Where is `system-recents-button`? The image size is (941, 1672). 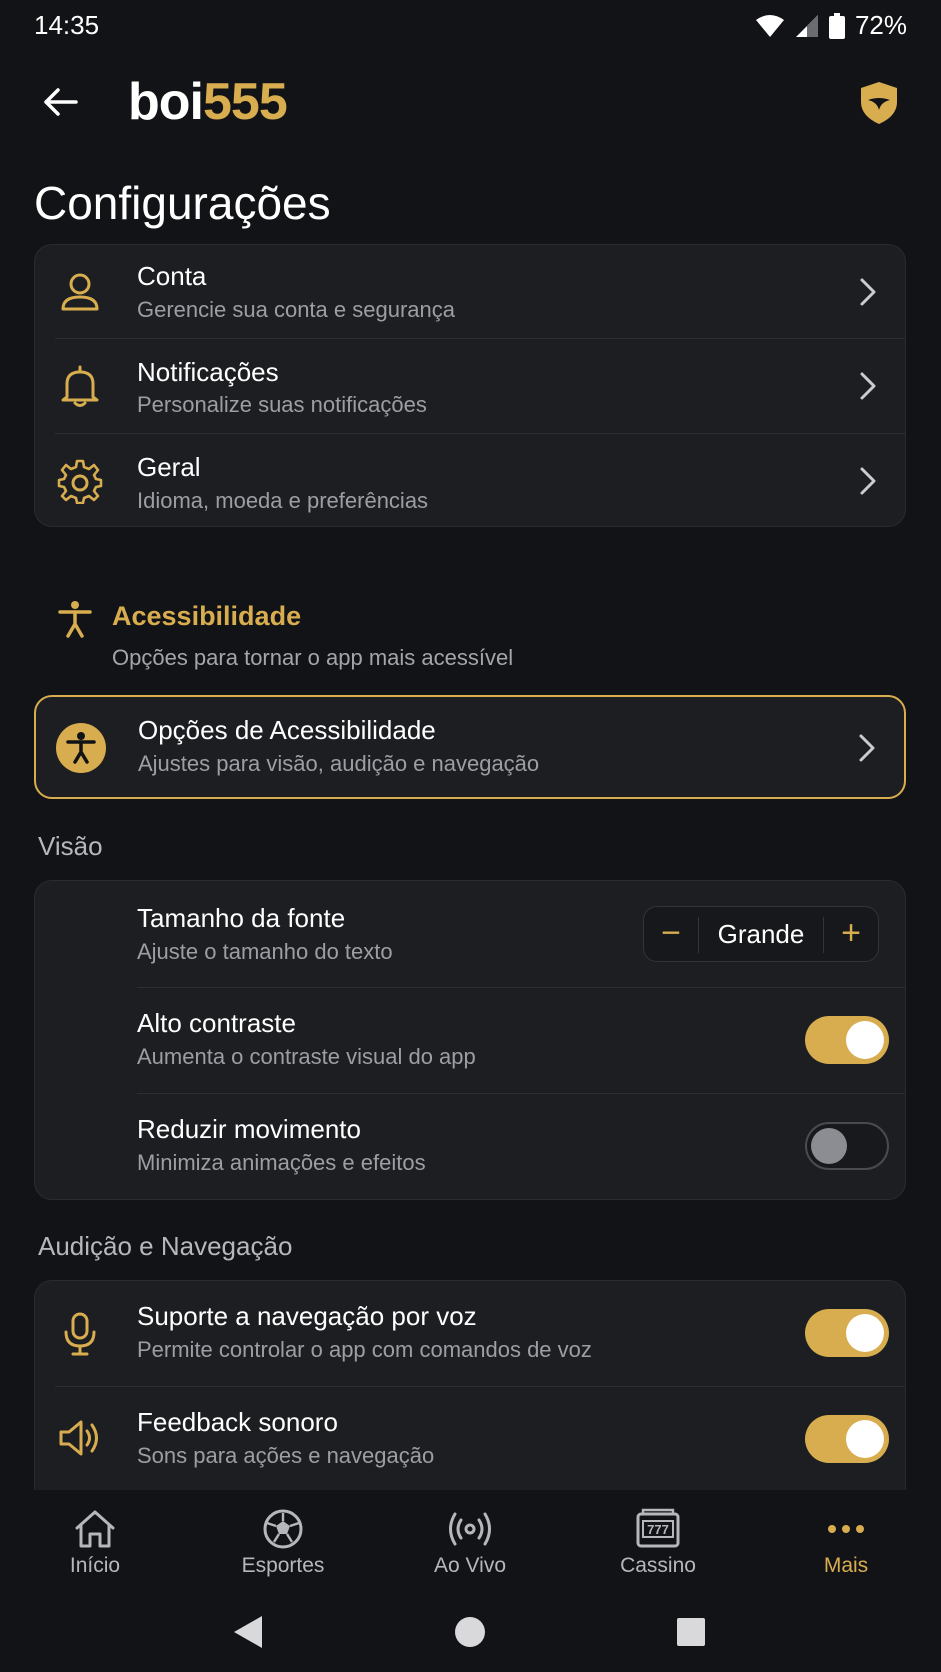 system-recents-button is located at coordinates (691, 1632).